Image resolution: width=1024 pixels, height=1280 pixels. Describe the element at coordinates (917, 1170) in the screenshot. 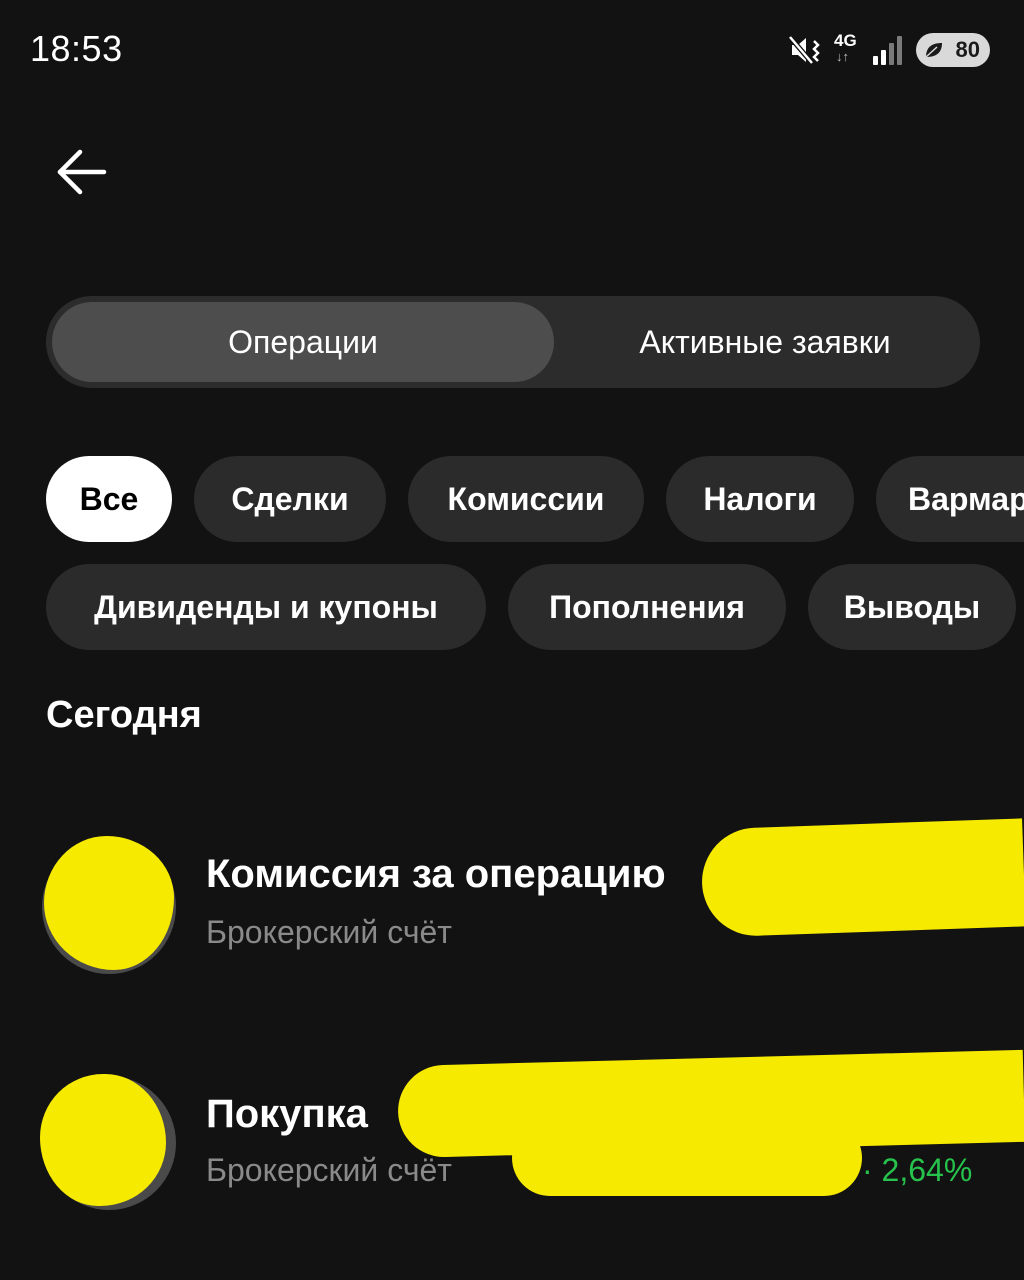

I see `operation-change-percent: · 2,64%` at that location.